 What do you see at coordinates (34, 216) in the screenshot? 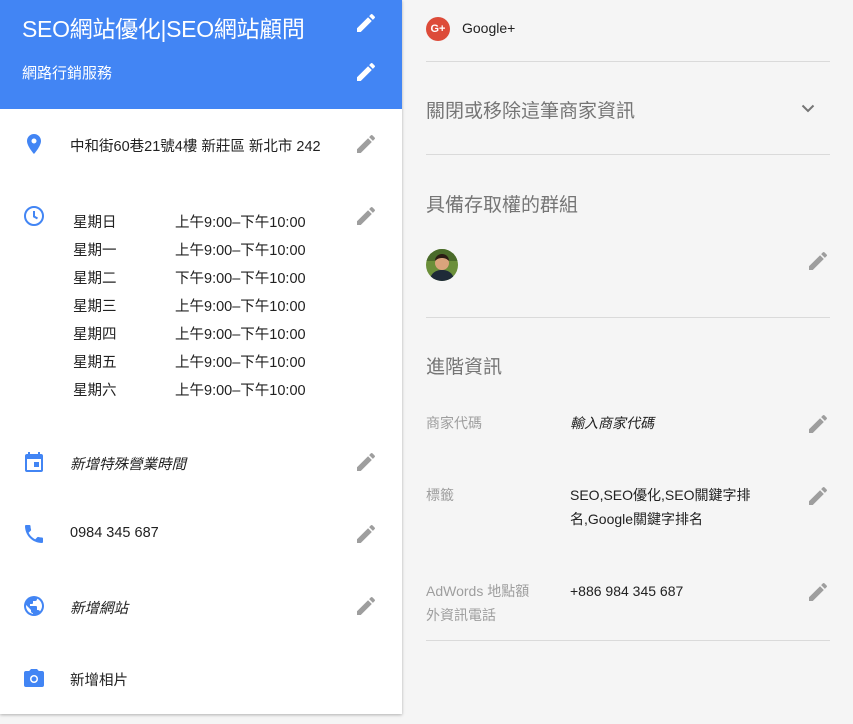
I see `clock-icon` at bounding box center [34, 216].